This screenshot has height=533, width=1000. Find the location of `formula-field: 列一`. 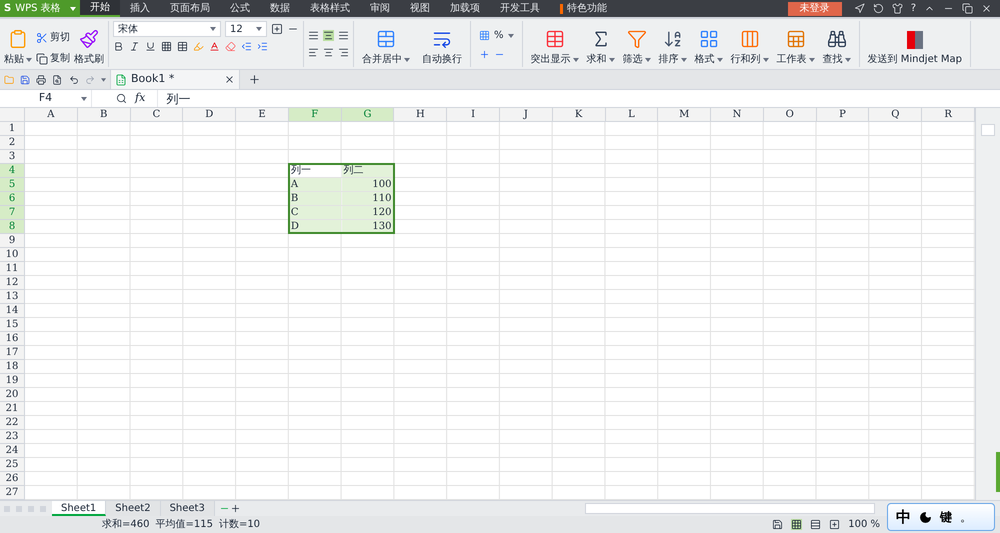

formula-field: 列一 is located at coordinates (578, 98).